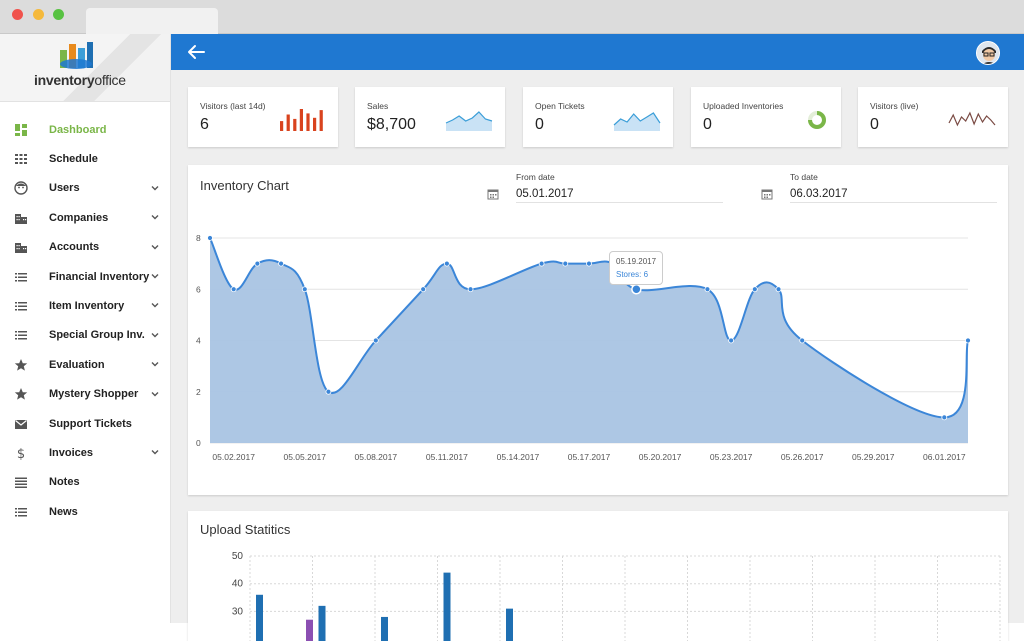  Describe the element at coordinates (79, 217) in the screenshot. I see `sidebar-item-label: Companies` at that location.